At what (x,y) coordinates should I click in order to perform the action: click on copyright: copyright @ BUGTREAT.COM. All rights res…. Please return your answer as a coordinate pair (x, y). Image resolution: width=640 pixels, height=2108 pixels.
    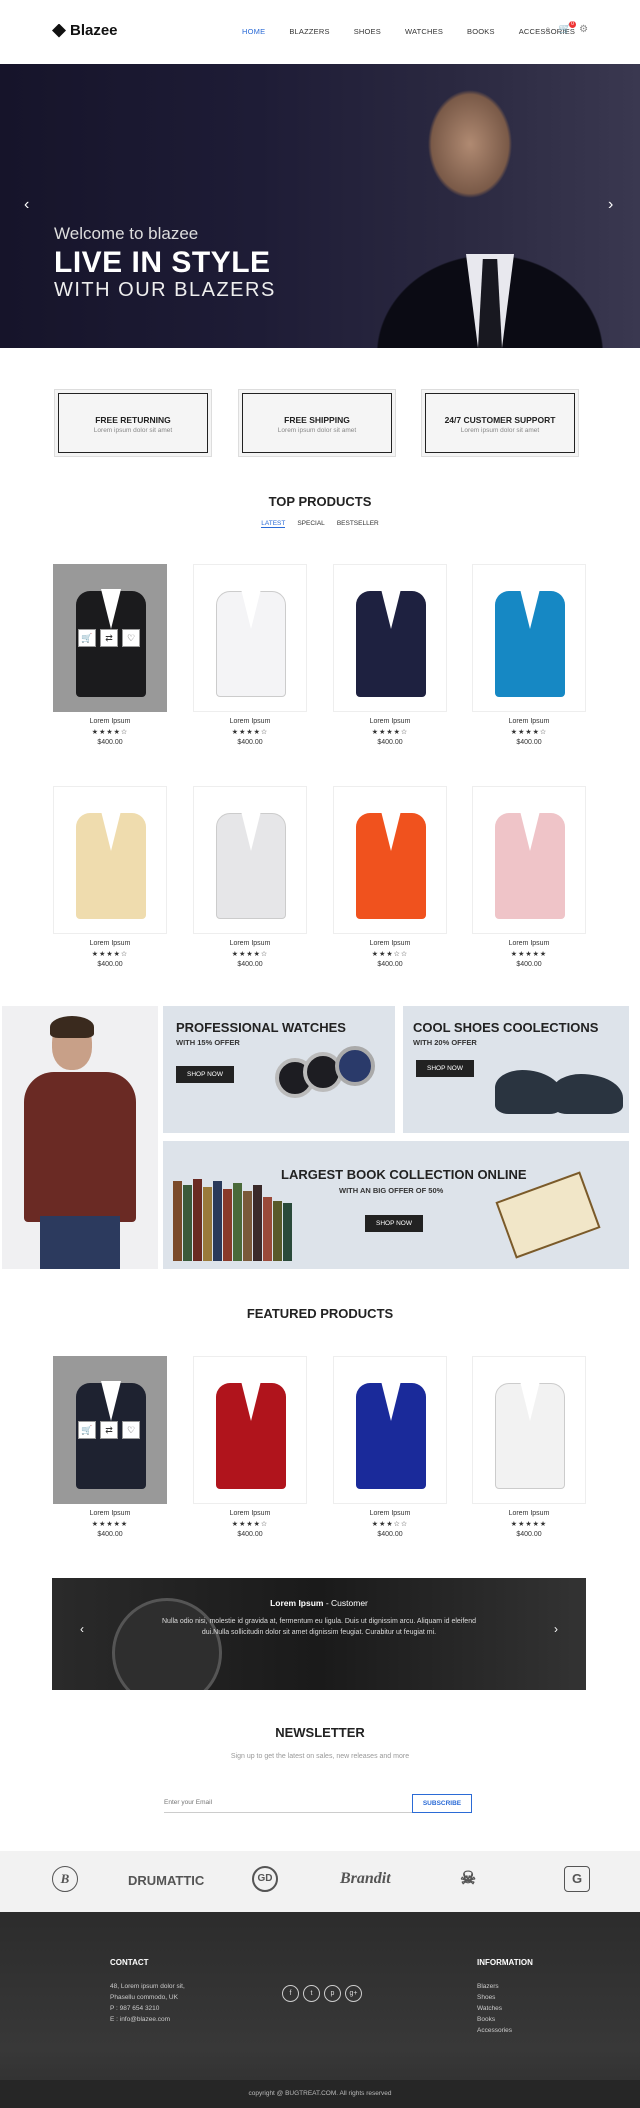
    Looking at the image, I should click on (320, 2094).